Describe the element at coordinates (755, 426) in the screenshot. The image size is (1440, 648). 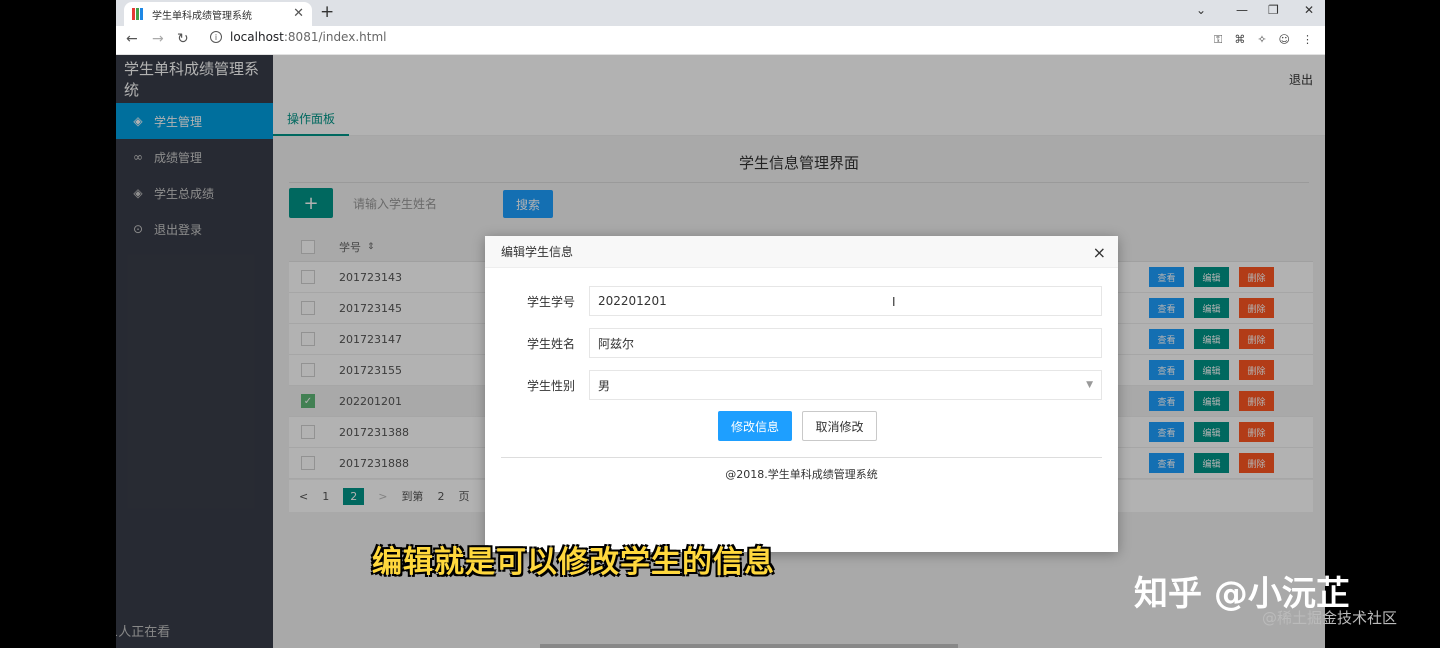
I see `submit-edit-button: 修改信息` at that location.